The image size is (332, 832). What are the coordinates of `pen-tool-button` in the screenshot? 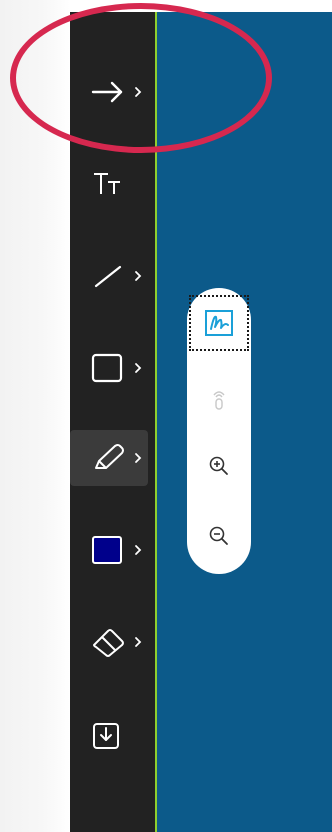 It's located at (109, 458).